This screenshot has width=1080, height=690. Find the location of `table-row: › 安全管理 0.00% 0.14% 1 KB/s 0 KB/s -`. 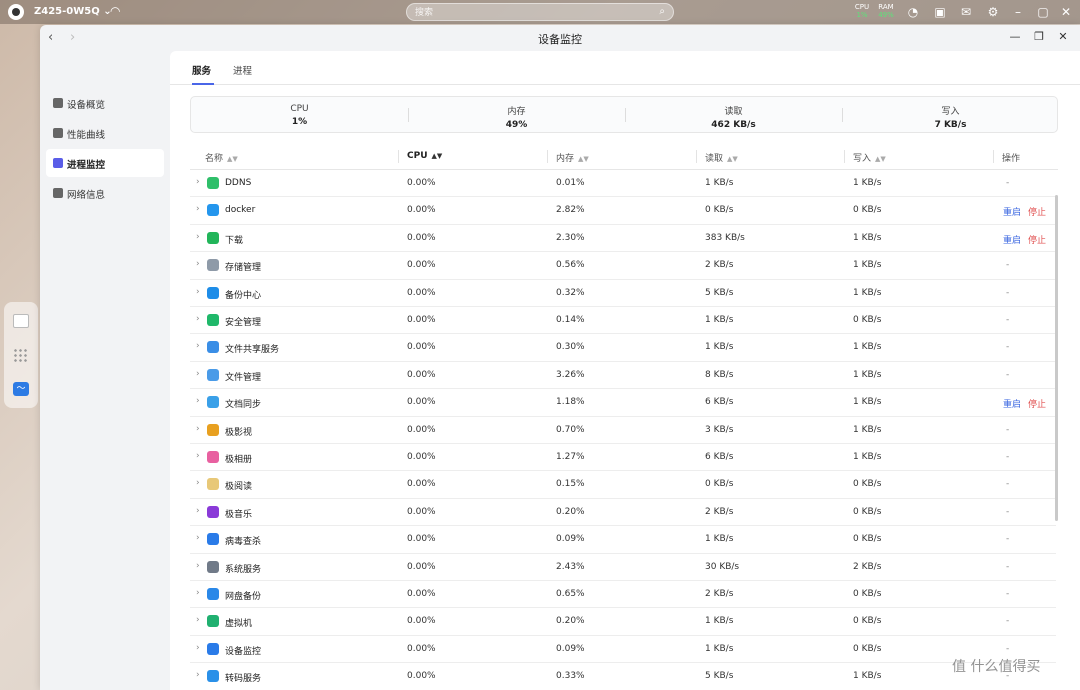

table-row: › 安全管理 0.00% 0.14% 1 KB/s 0 KB/s - is located at coordinates (623, 321).